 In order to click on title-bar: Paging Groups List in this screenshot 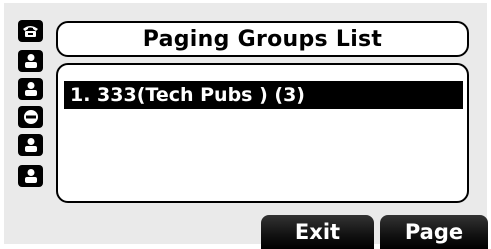, I will do `click(262, 39)`.